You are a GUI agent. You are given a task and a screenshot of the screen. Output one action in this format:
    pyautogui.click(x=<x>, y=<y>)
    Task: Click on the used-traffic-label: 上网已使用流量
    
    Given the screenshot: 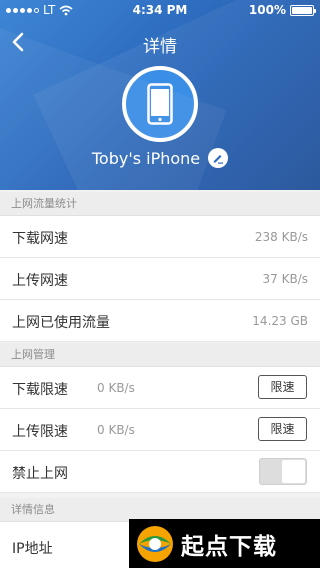 What is the action you would take?
    pyautogui.click(x=61, y=323)
    